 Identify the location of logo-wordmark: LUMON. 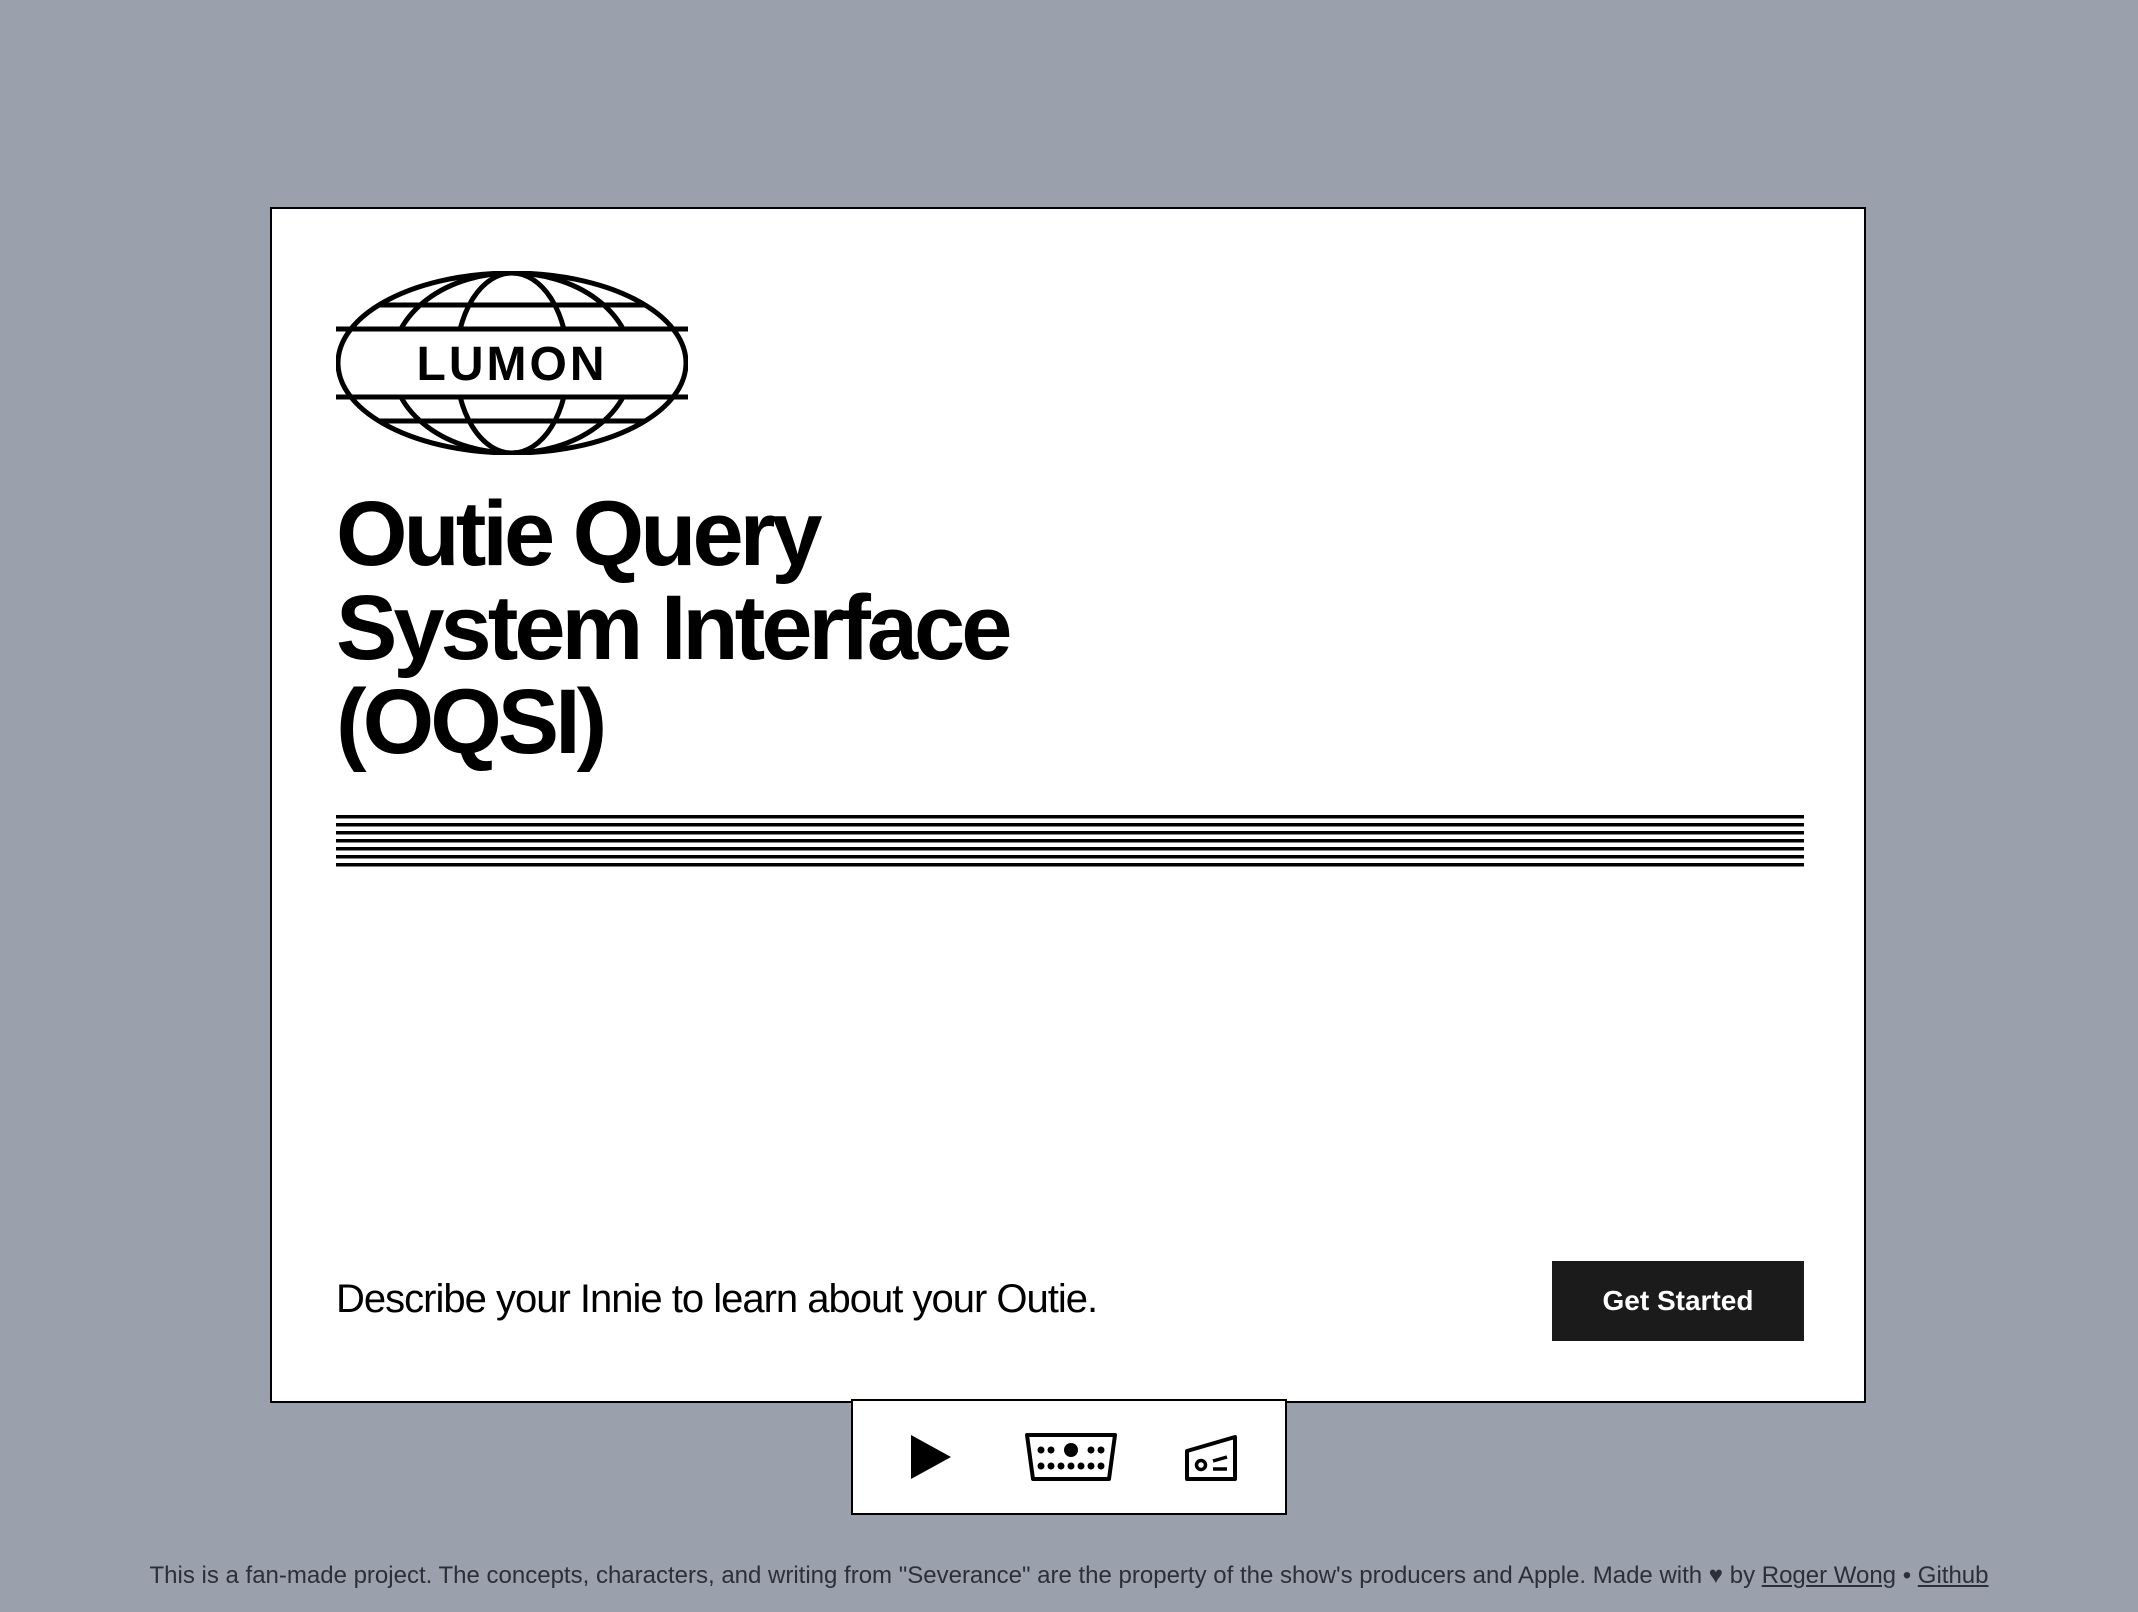
(512, 364).